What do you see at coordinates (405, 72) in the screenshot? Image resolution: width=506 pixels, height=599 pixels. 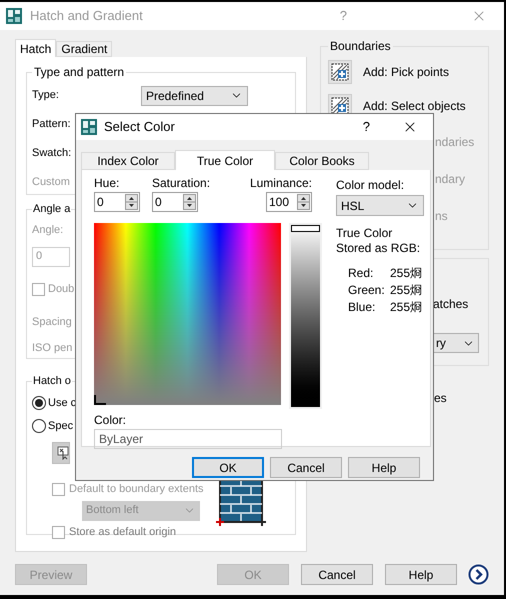 I see `boundary-action: Add: Pick points` at bounding box center [405, 72].